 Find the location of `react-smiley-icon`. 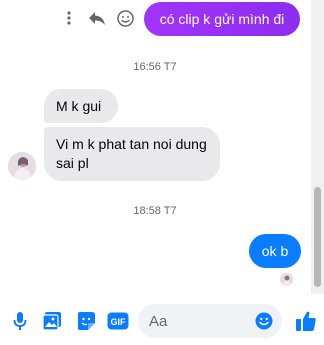

react-smiley-icon is located at coordinates (125, 18).